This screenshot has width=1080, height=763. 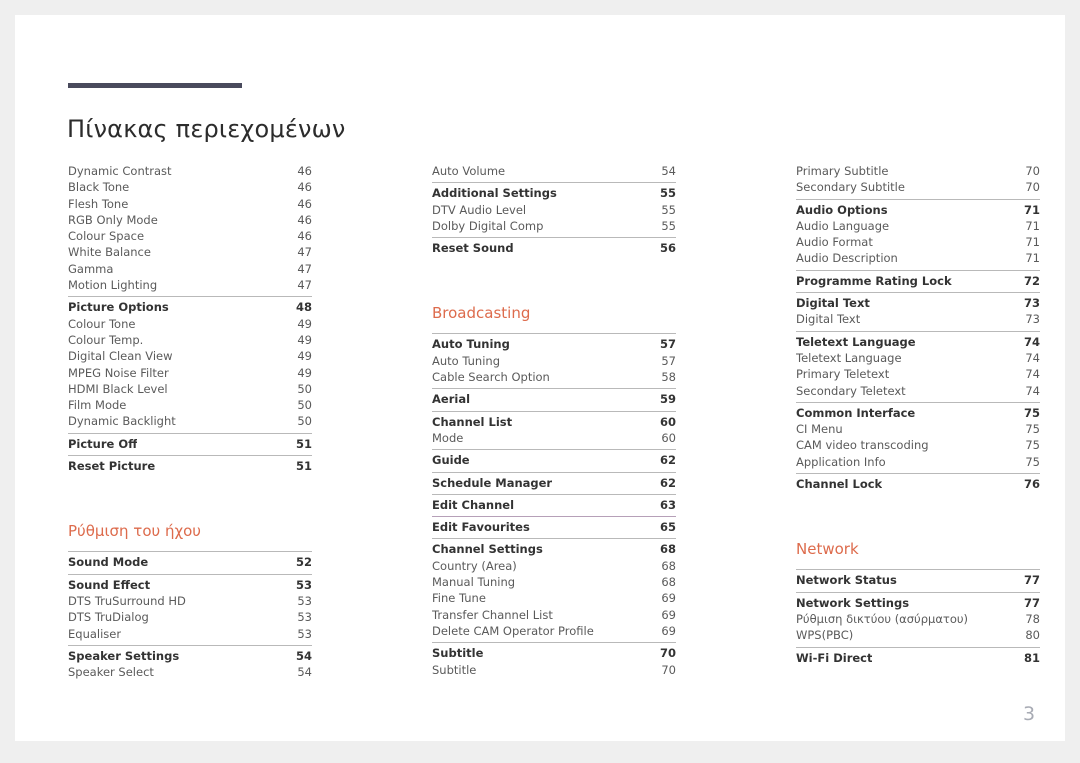 What do you see at coordinates (918, 658) in the screenshot?
I see `toc-entry: Wi-Fi Direct 81` at bounding box center [918, 658].